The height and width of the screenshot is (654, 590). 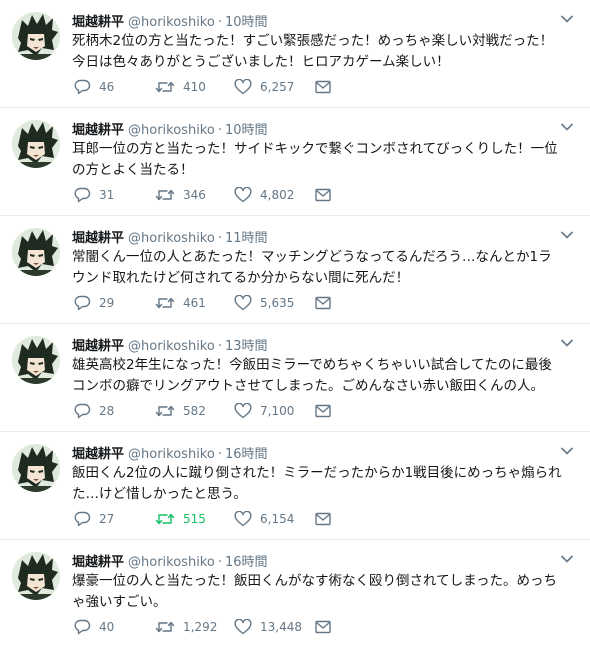 What do you see at coordinates (308, 386) in the screenshot?
I see `tweet-text-line: コンボの癖でリングアウトさせてしまった。ごめんなさい赤い飯田くんの人。` at bounding box center [308, 386].